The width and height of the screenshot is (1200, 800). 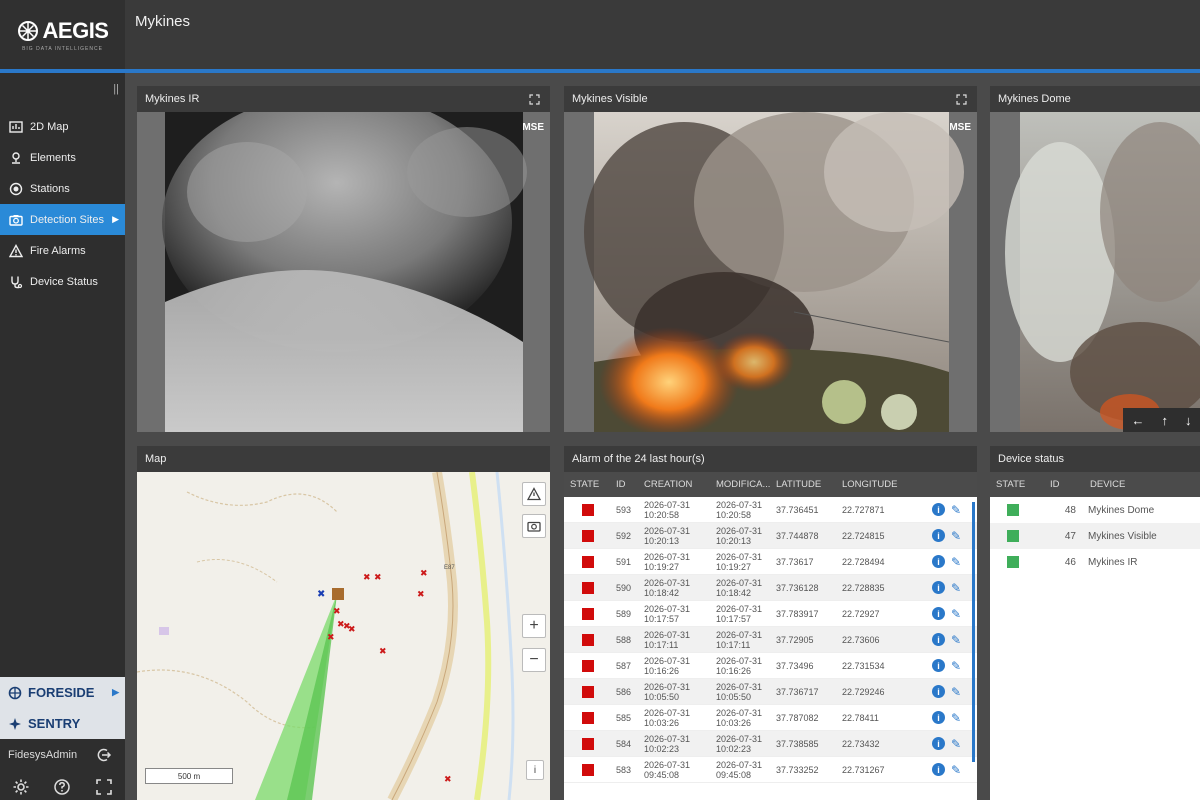 I want to click on arrow-up-icon: ↑, so click(x=1165, y=420).